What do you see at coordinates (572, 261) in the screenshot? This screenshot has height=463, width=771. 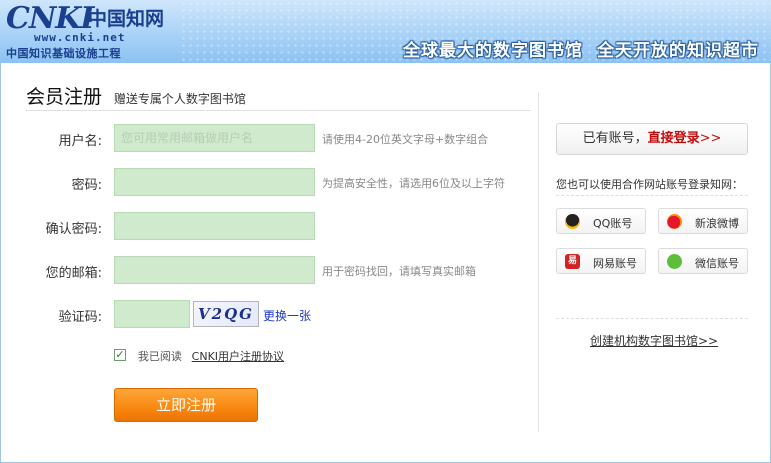 I see `netease-icon: 易` at bounding box center [572, 261].